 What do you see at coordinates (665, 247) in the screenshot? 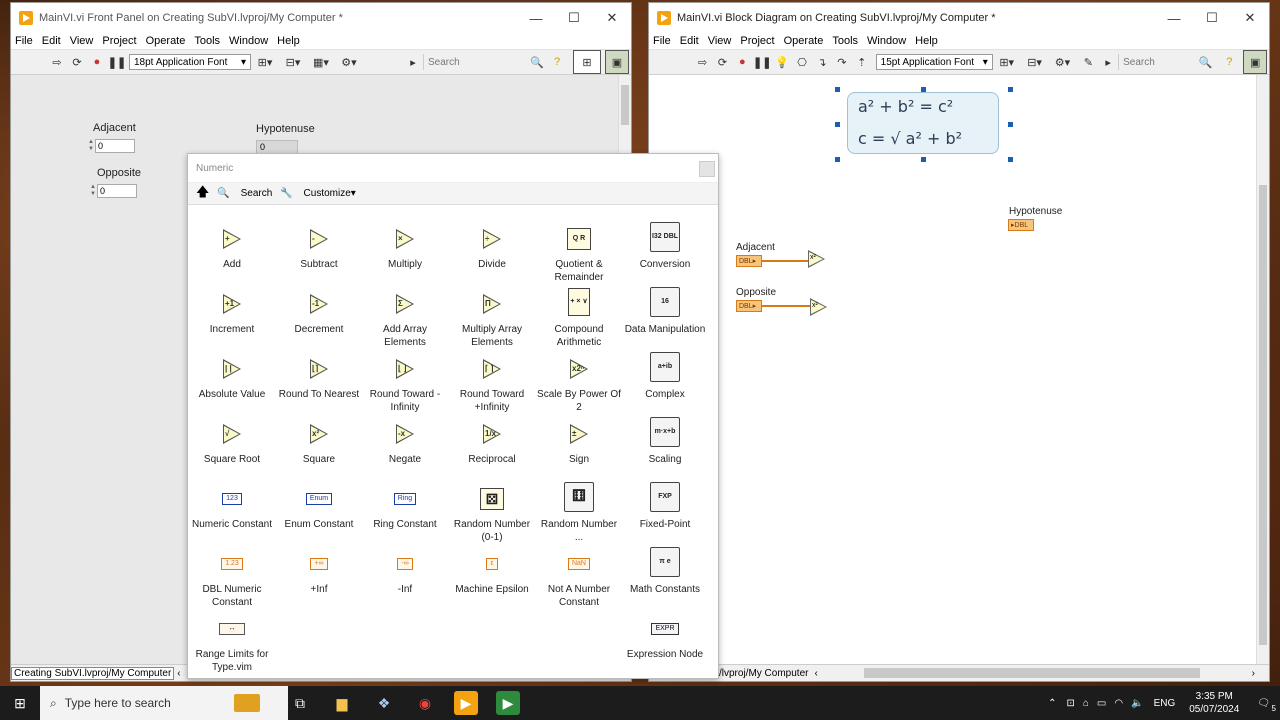
I see `palette-item-conversion: I32 DBL Conversion` at bounding box center [665, 247].